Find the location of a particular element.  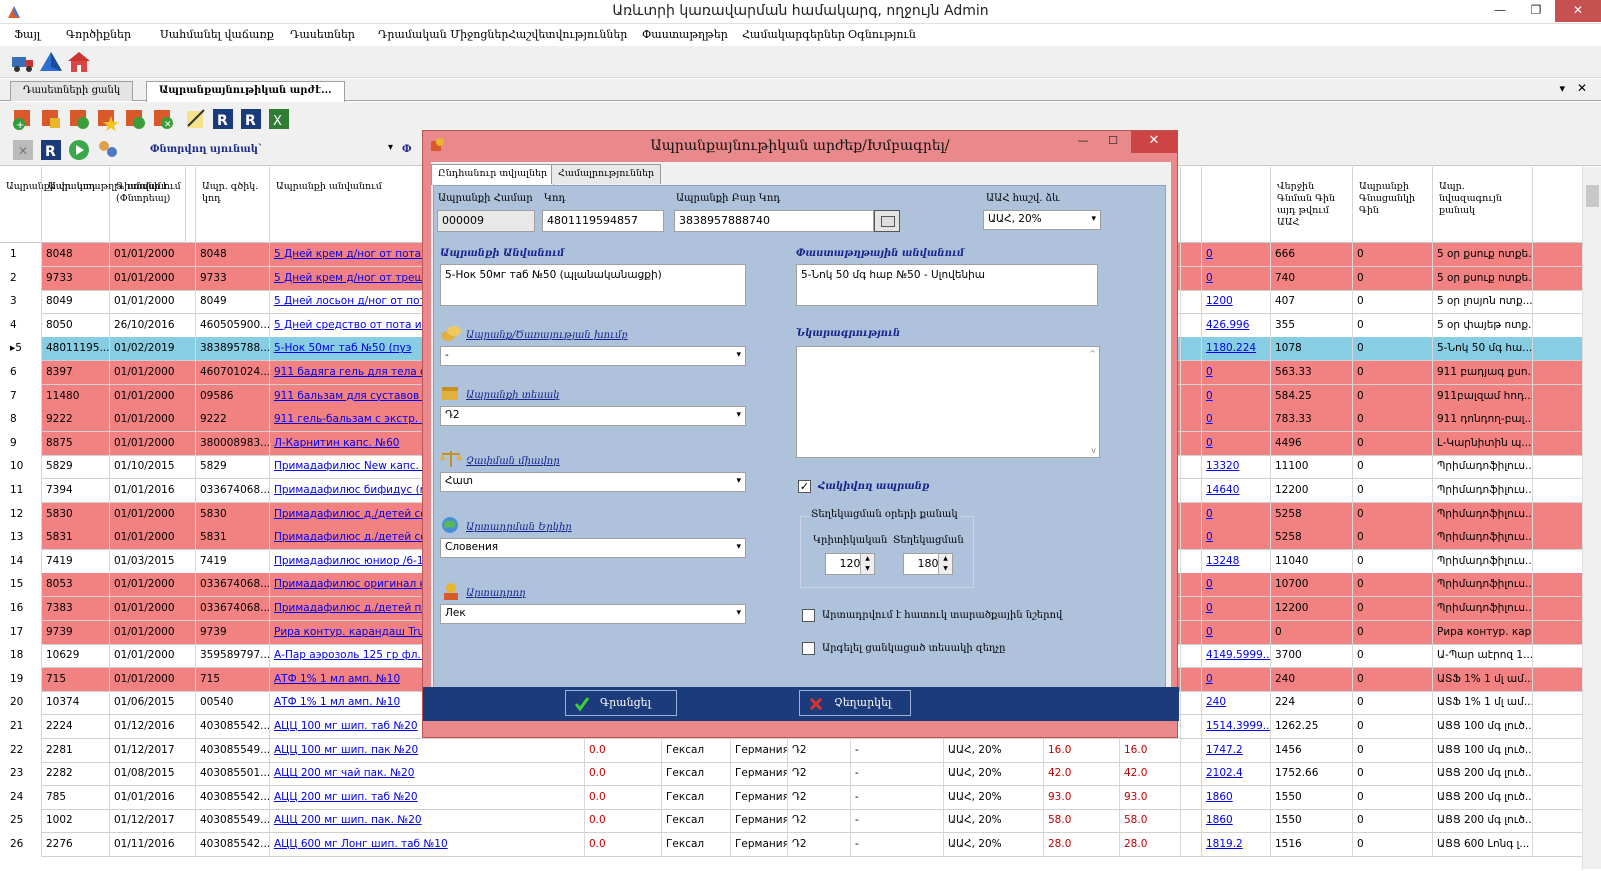

report-icon: R is located at coordinates (223, 119).